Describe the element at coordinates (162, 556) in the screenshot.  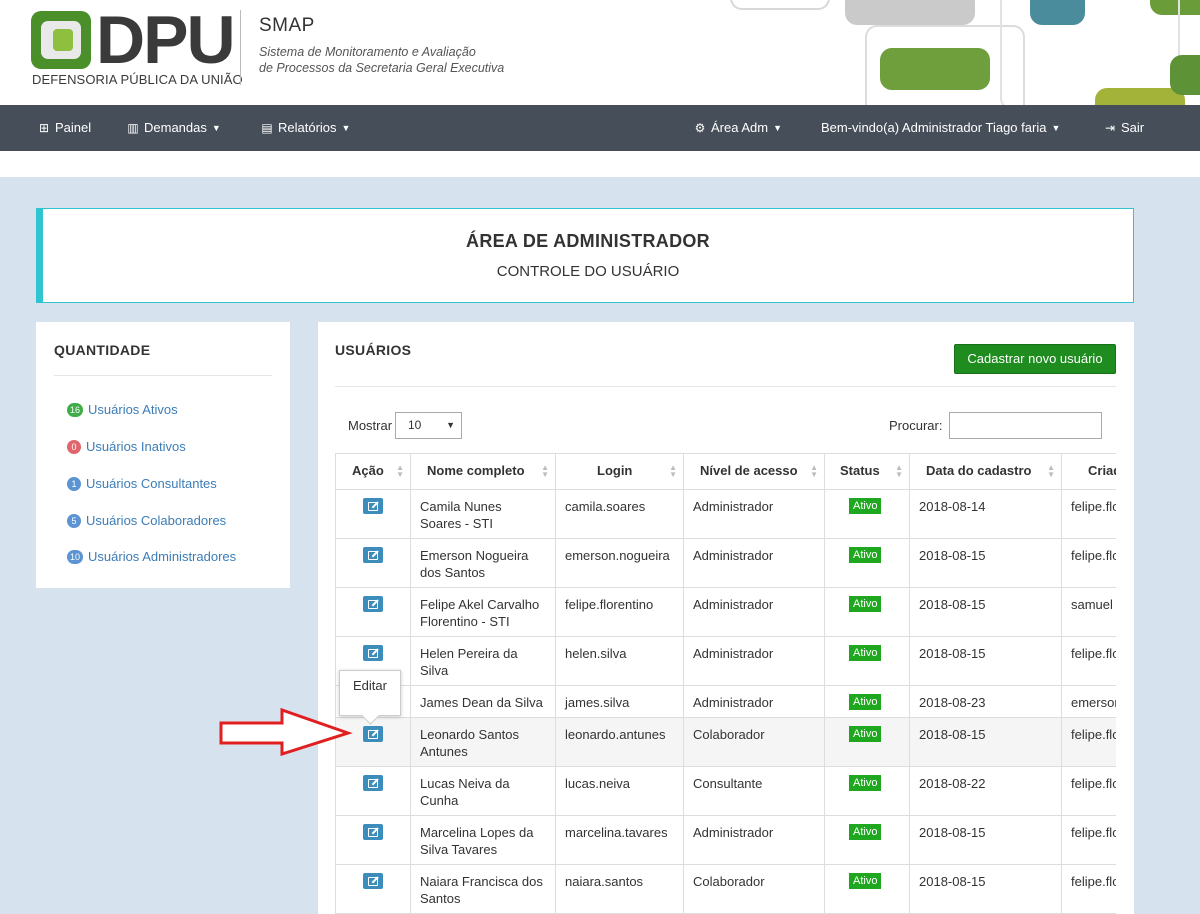
I see `quantity-label: Usuários Administradores` at that location.